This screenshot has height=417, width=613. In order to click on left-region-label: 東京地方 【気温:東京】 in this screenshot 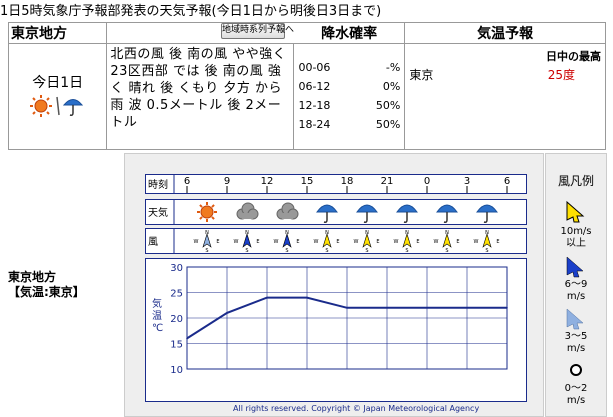, I will do `click(46, 285)`.